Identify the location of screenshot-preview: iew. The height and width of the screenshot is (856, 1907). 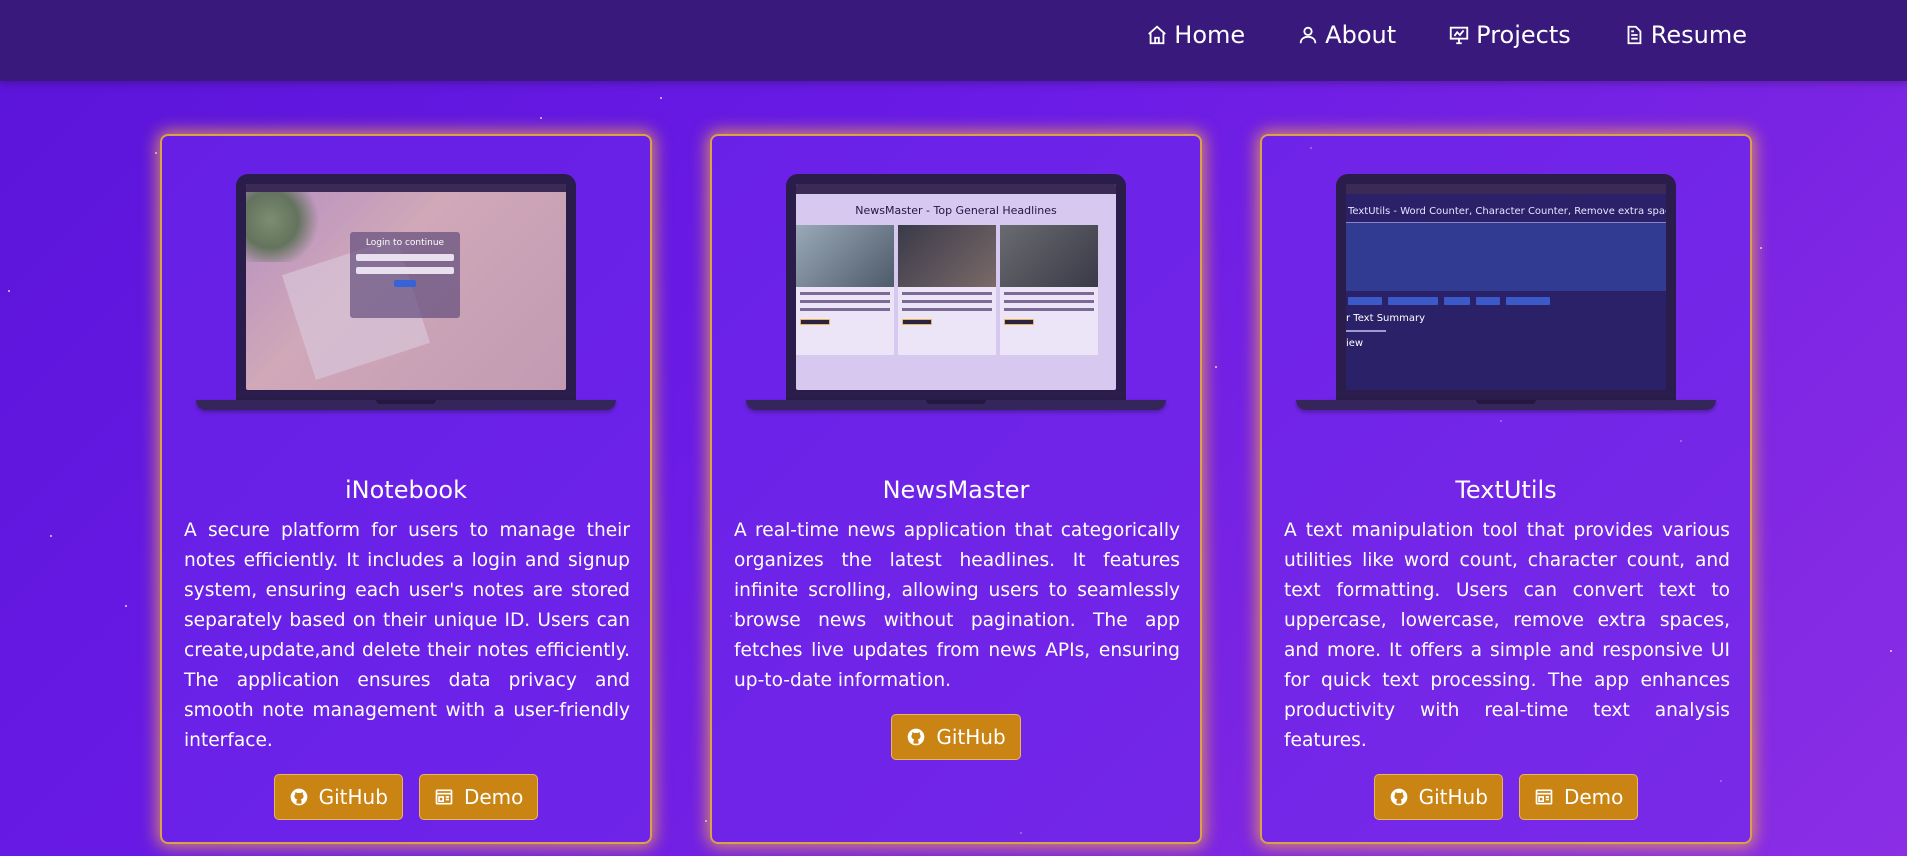
(1355, 343).